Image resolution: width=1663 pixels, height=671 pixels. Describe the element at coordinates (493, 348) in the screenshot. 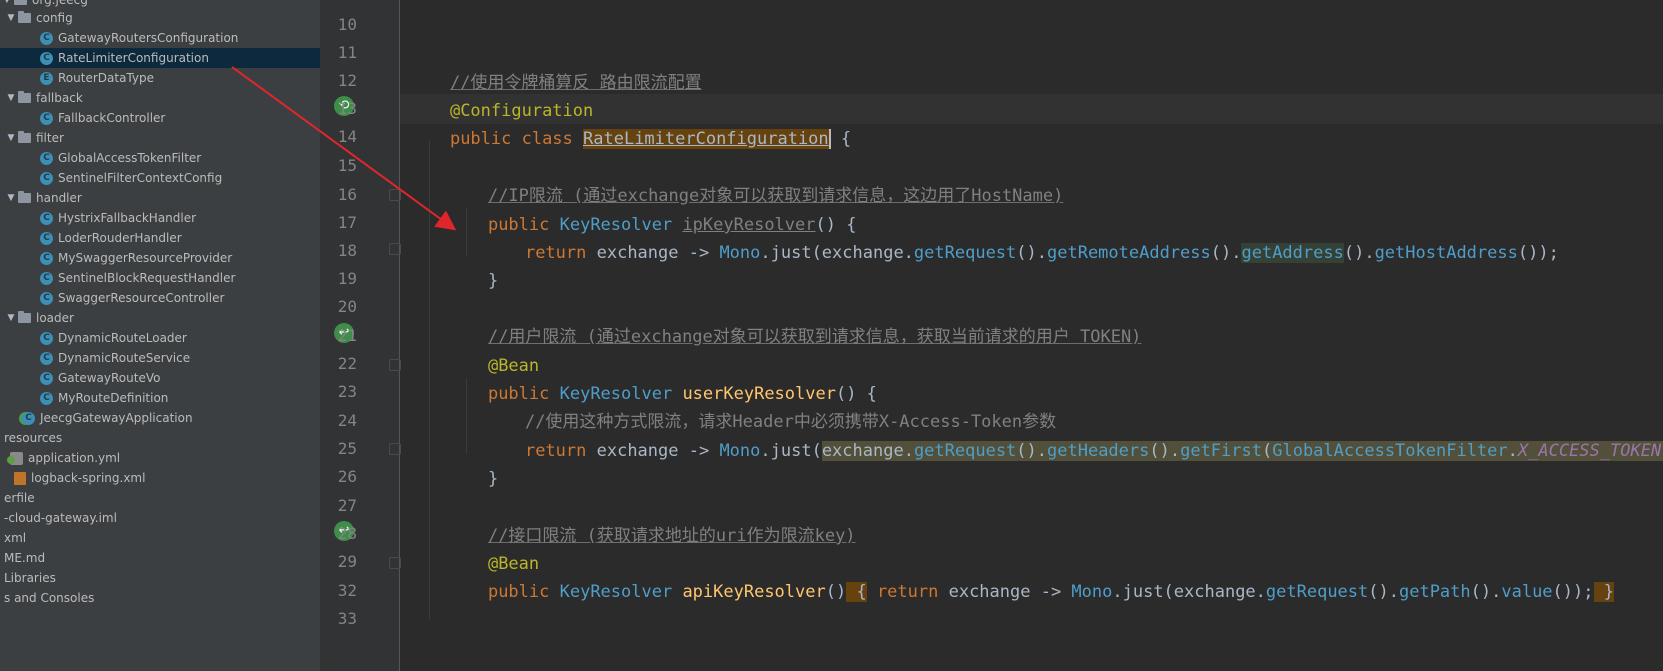

I see `code-line-21: @Bean` at that location.